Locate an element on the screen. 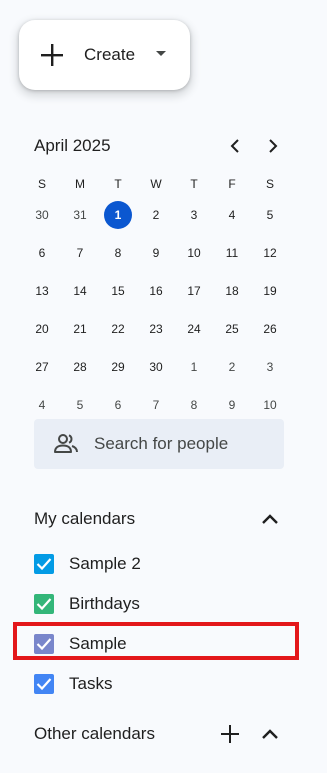 The height and width of the screenshot is (773, 327). create-button-label: Create is located at coordinates (110, 54).